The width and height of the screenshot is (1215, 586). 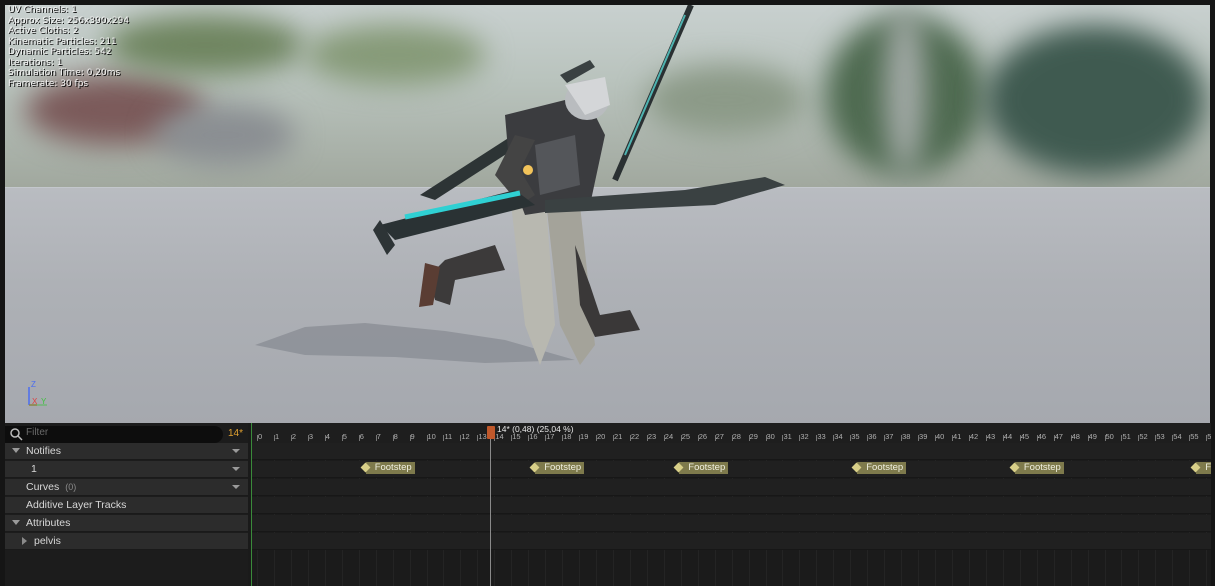 I want to click on ruler-tick-label: 35, so click(x=855, y=436).